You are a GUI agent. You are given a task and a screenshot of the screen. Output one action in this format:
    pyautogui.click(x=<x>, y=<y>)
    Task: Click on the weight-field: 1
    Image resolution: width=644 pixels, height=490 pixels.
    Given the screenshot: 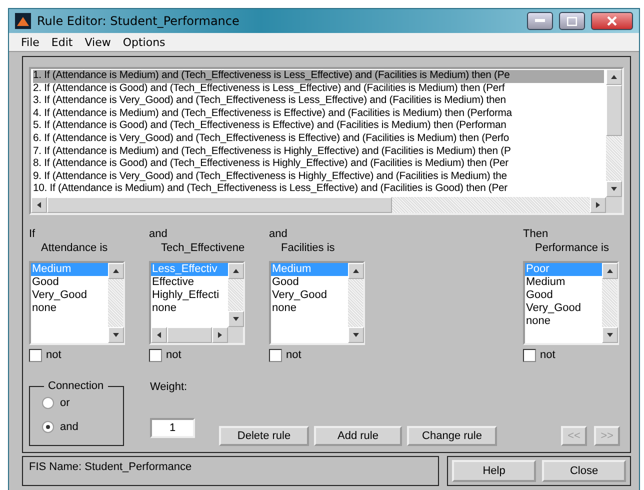 What is the action you would take?
    pyautogui.click(x=172, y=428)
    